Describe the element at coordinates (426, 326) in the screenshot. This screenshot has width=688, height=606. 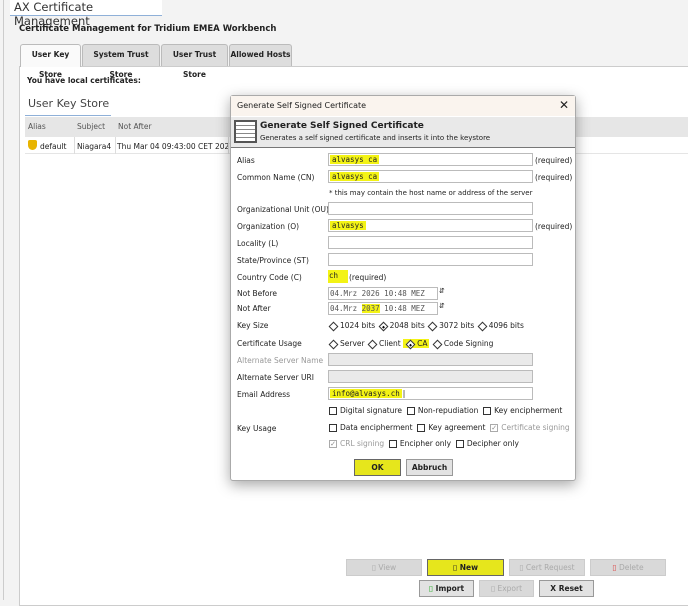
I see `key-size-radio-group: 1024 bits 2048 bits 3072 bits 4096 bits` at that location.